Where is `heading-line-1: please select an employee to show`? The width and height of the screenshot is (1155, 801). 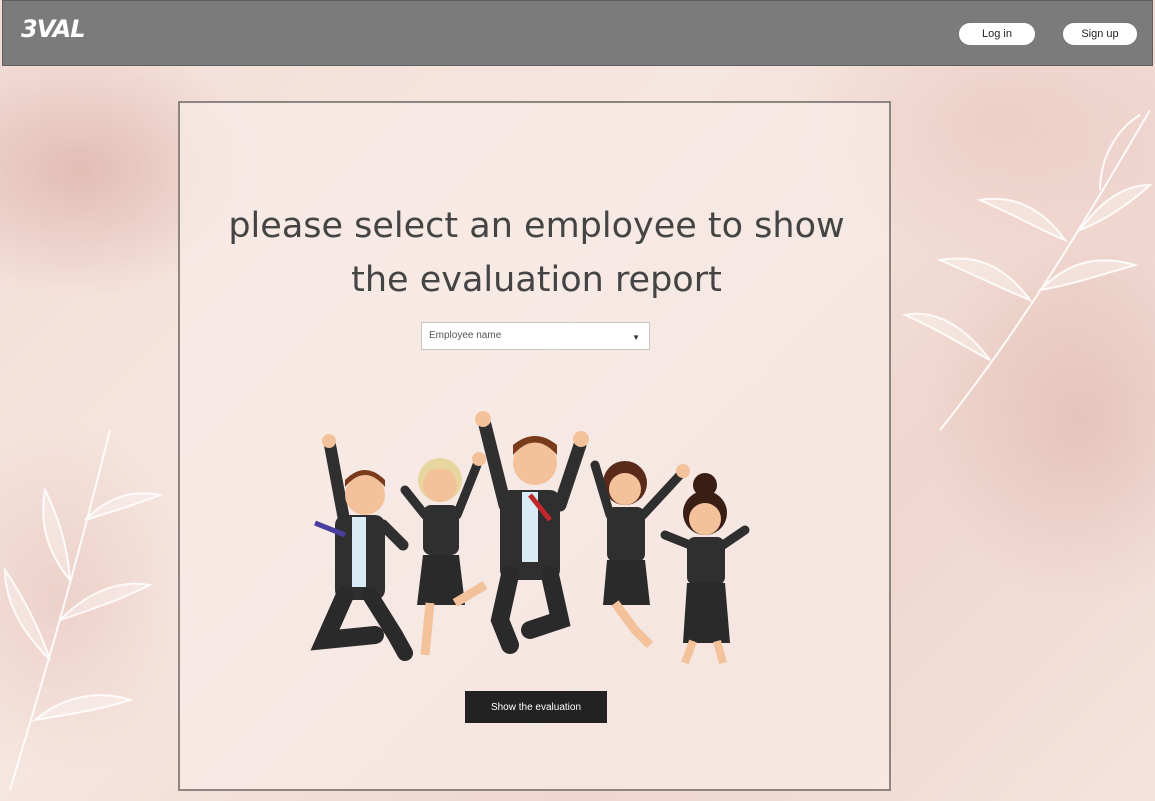 heading-line-1: please select an employee to show is located at coordinates (536, 226).